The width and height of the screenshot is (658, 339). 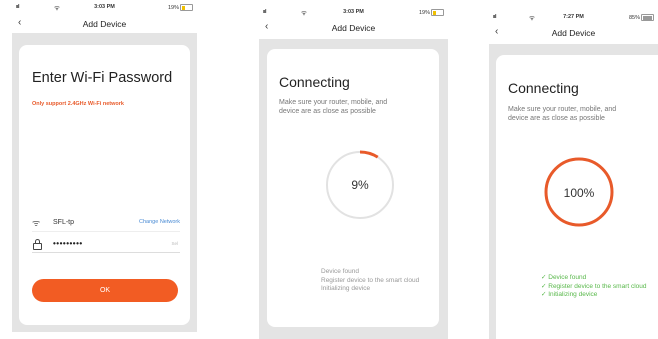 I want to click on wifi-ssid: SFL-tp, so click(x=64, y=222).